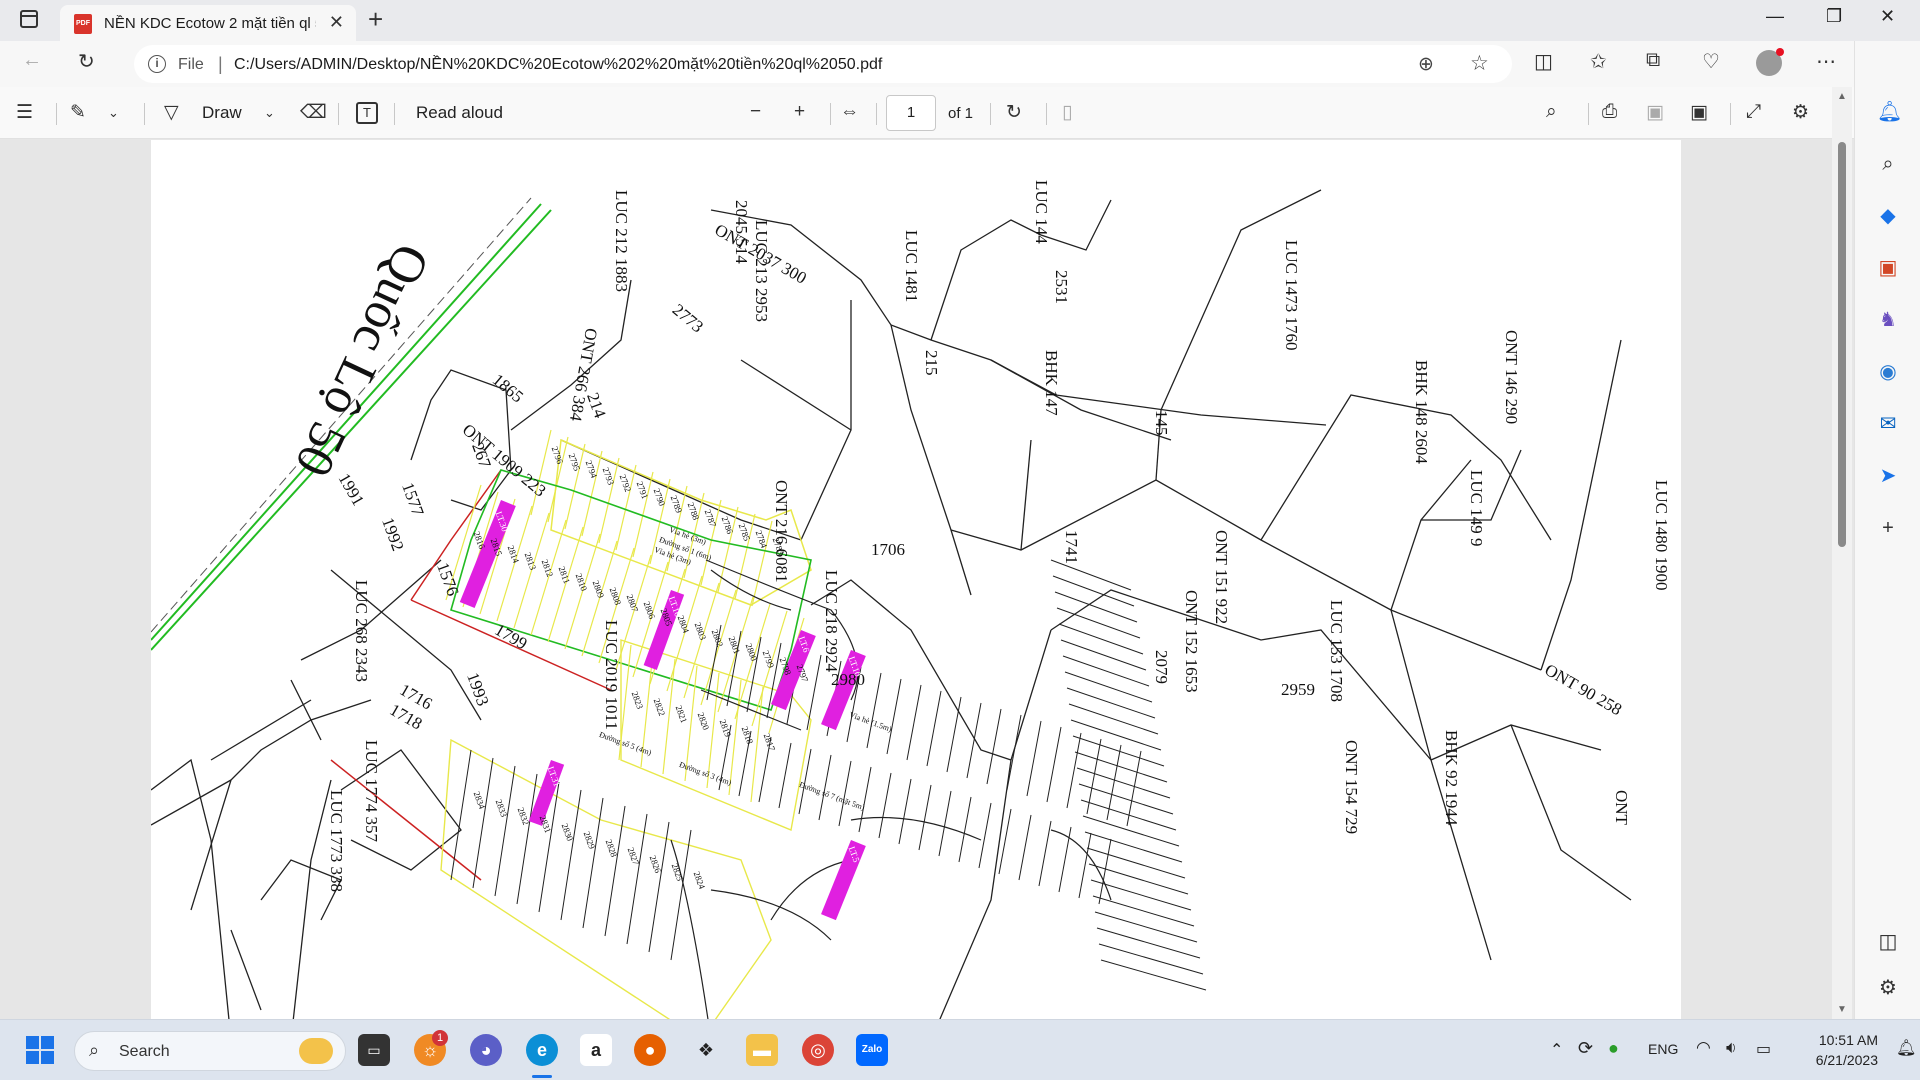  I want to click on draw-icon: ▽, so click(171, 112).